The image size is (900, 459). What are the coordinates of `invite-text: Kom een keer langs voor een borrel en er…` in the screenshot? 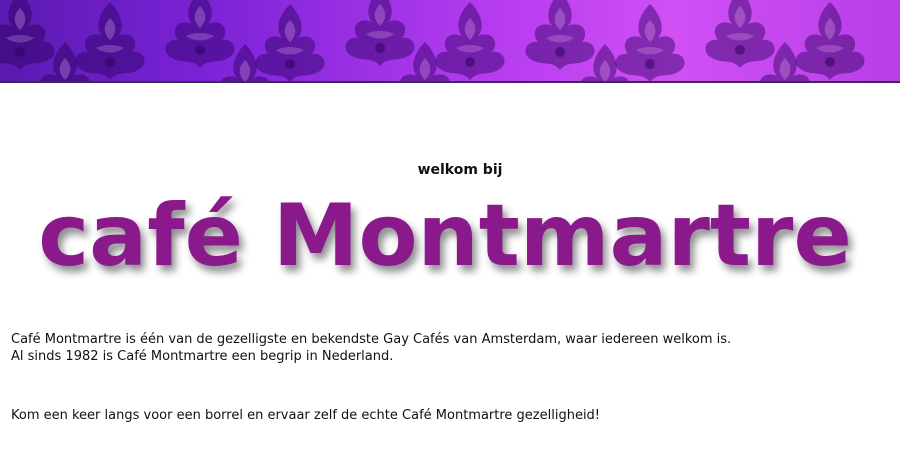 It's located at (306, 415).